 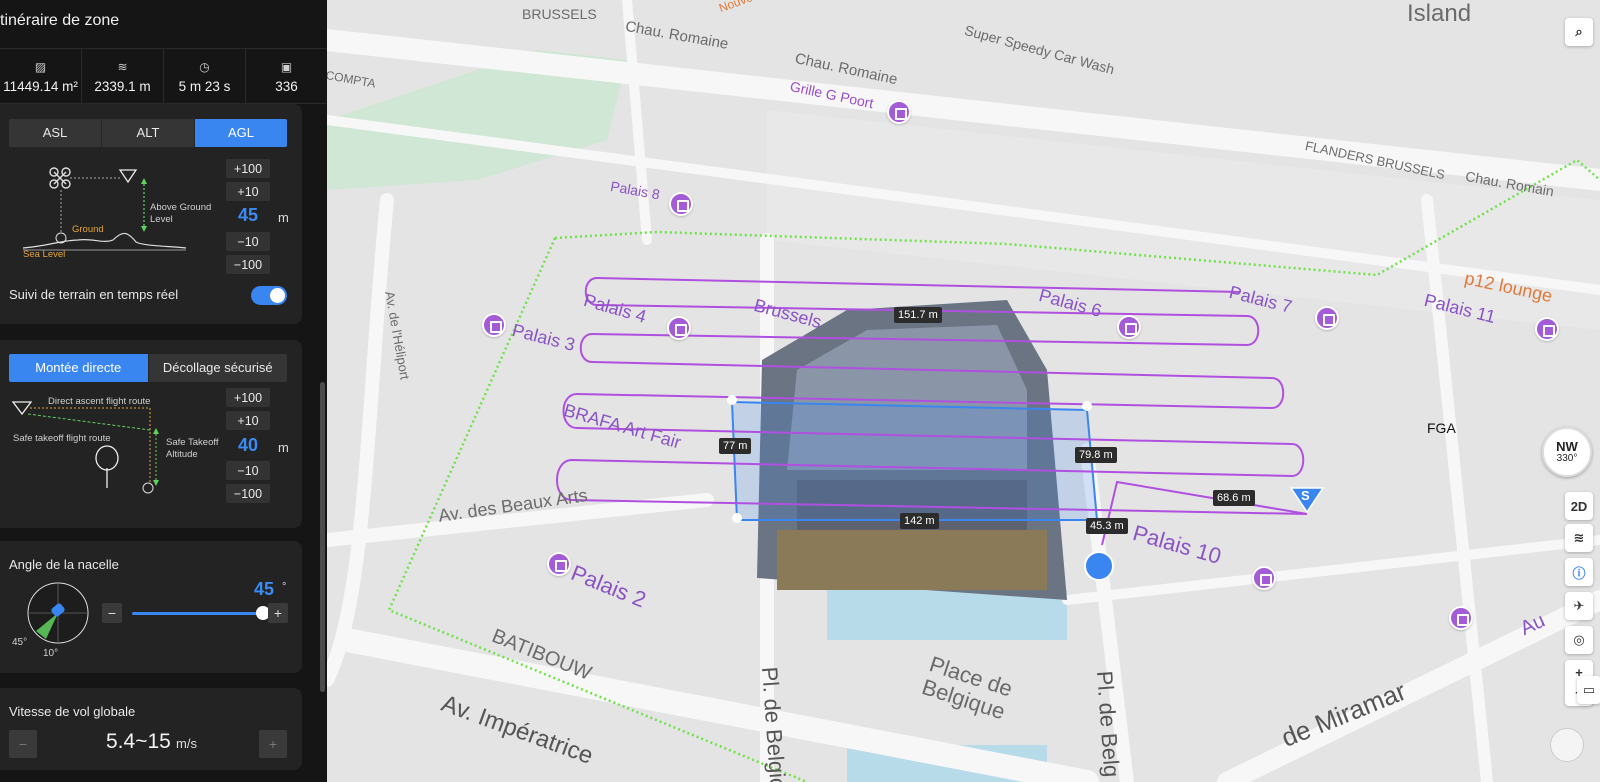 What do you see at coordinates (264, 589) in the screenshot?
I see `gimbal-angle-value: 45` at bounding box center [264, 589].